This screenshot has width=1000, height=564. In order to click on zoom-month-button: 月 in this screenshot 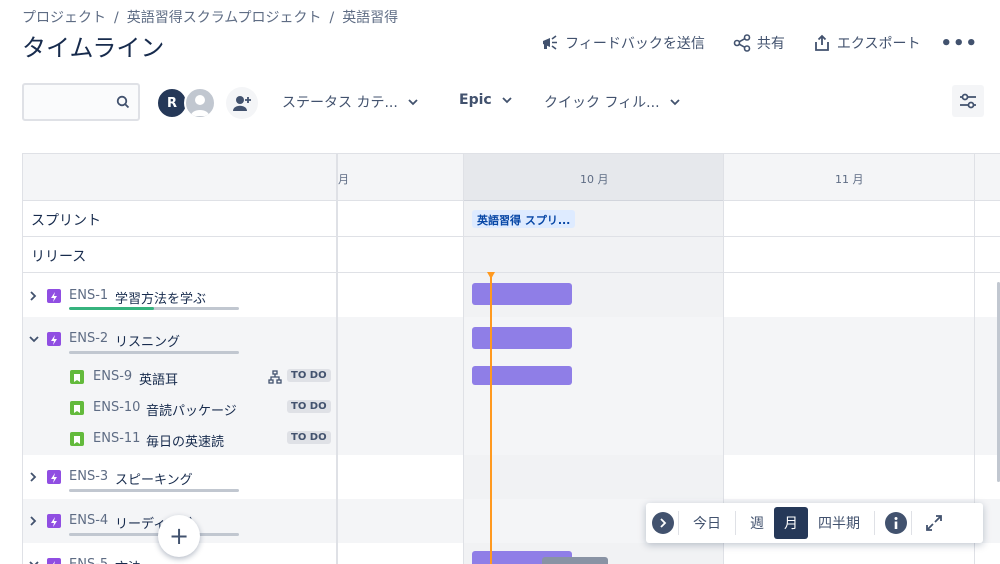, I will do `click(791, 523)`.